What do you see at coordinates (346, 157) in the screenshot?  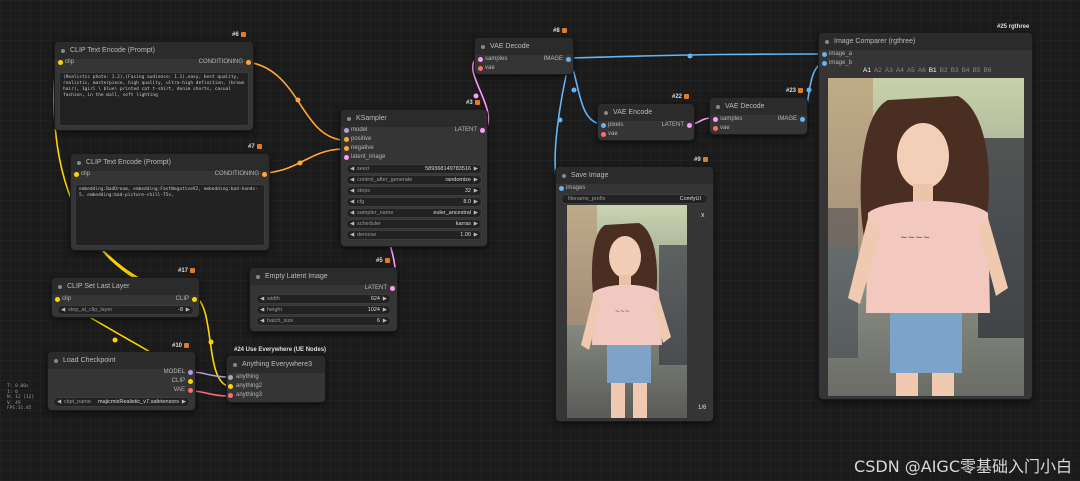 I see `latent-image-input-socket` at bounding box center [346, 157].